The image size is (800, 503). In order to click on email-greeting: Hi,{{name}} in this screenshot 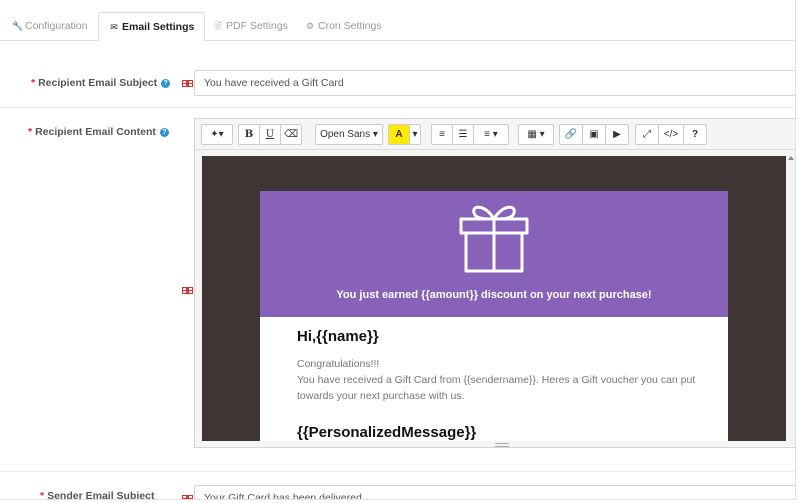, I will do `click(338, 336)`.